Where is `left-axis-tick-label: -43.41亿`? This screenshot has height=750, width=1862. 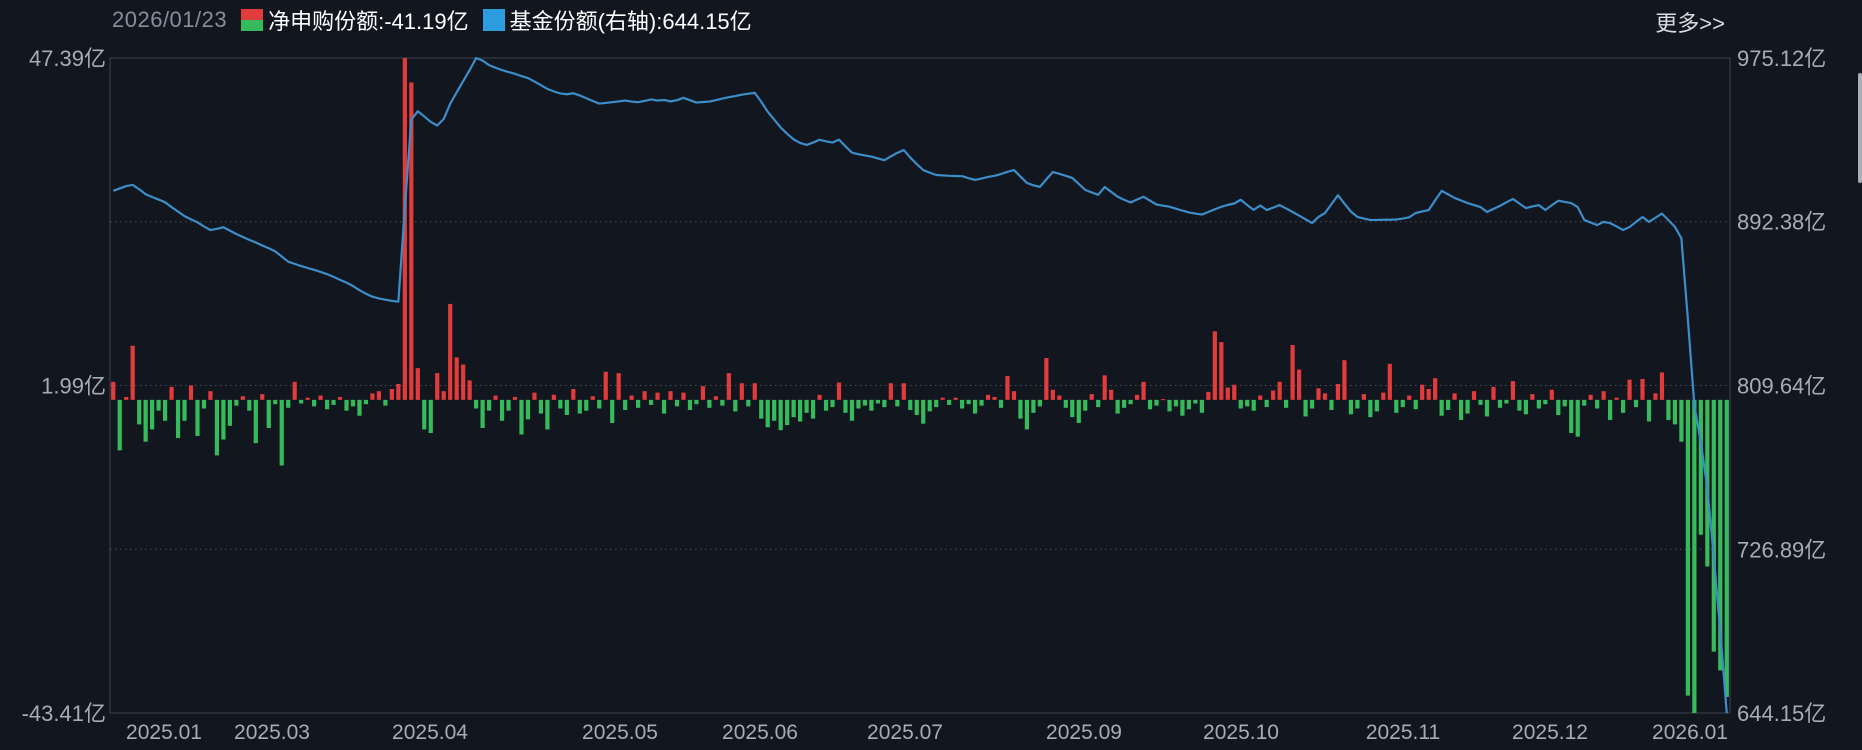
left-axis-tick-label: -43.41亿 is located at coordinates (64, 713).